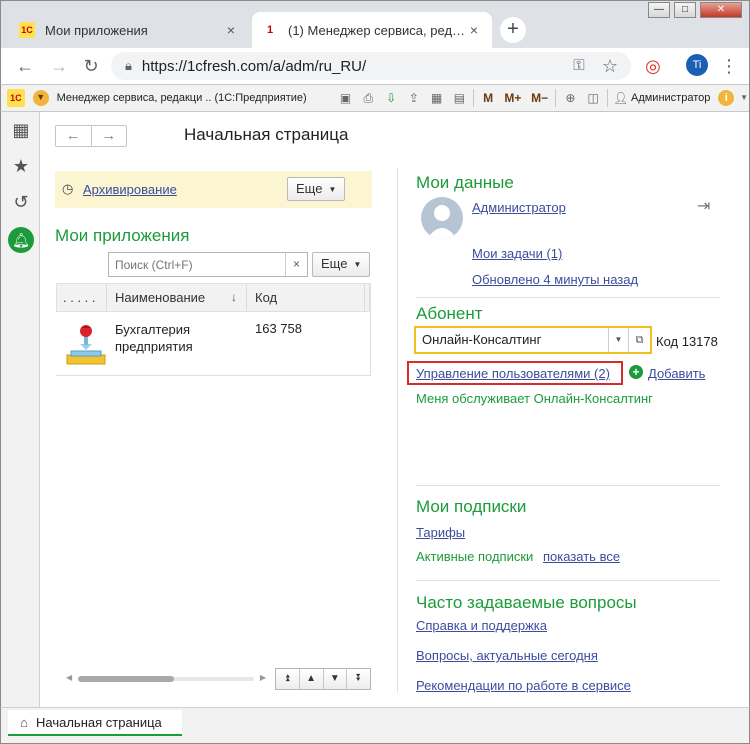  Describe the element at coordinates (306, 297) in the screenshot. I see `column-code: Код` at that location.